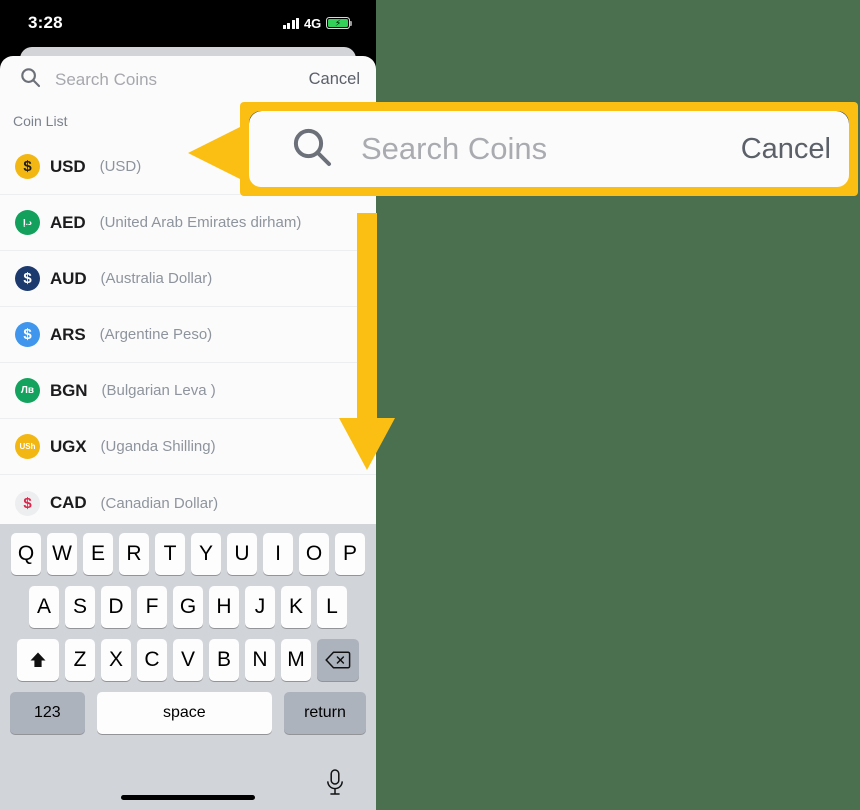 This screenshot has width=860, height=810. What do you see at coordinates (158, 446) in the screenshot?
I see `coin-name: (Uganda Shilling)` at bounding box center [158, 446].